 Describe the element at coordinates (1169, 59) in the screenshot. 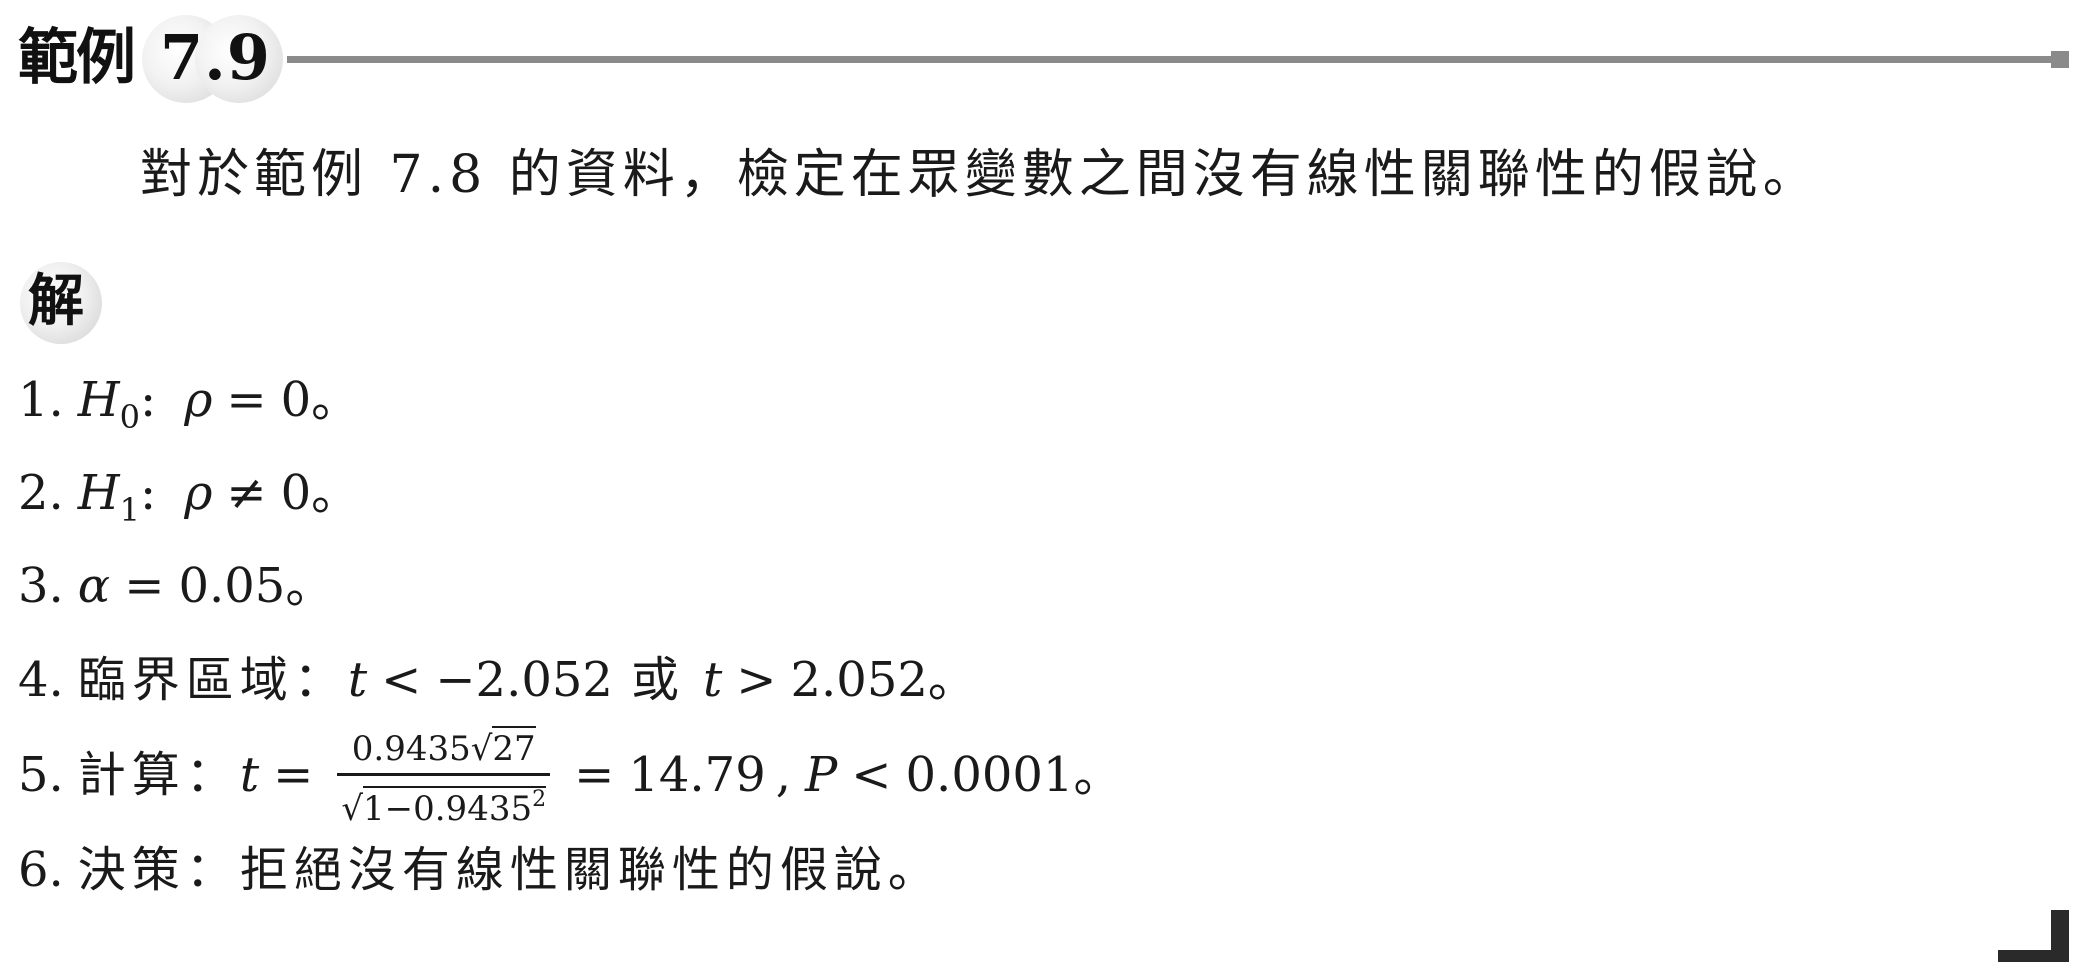

I see `header-rule` at that location.